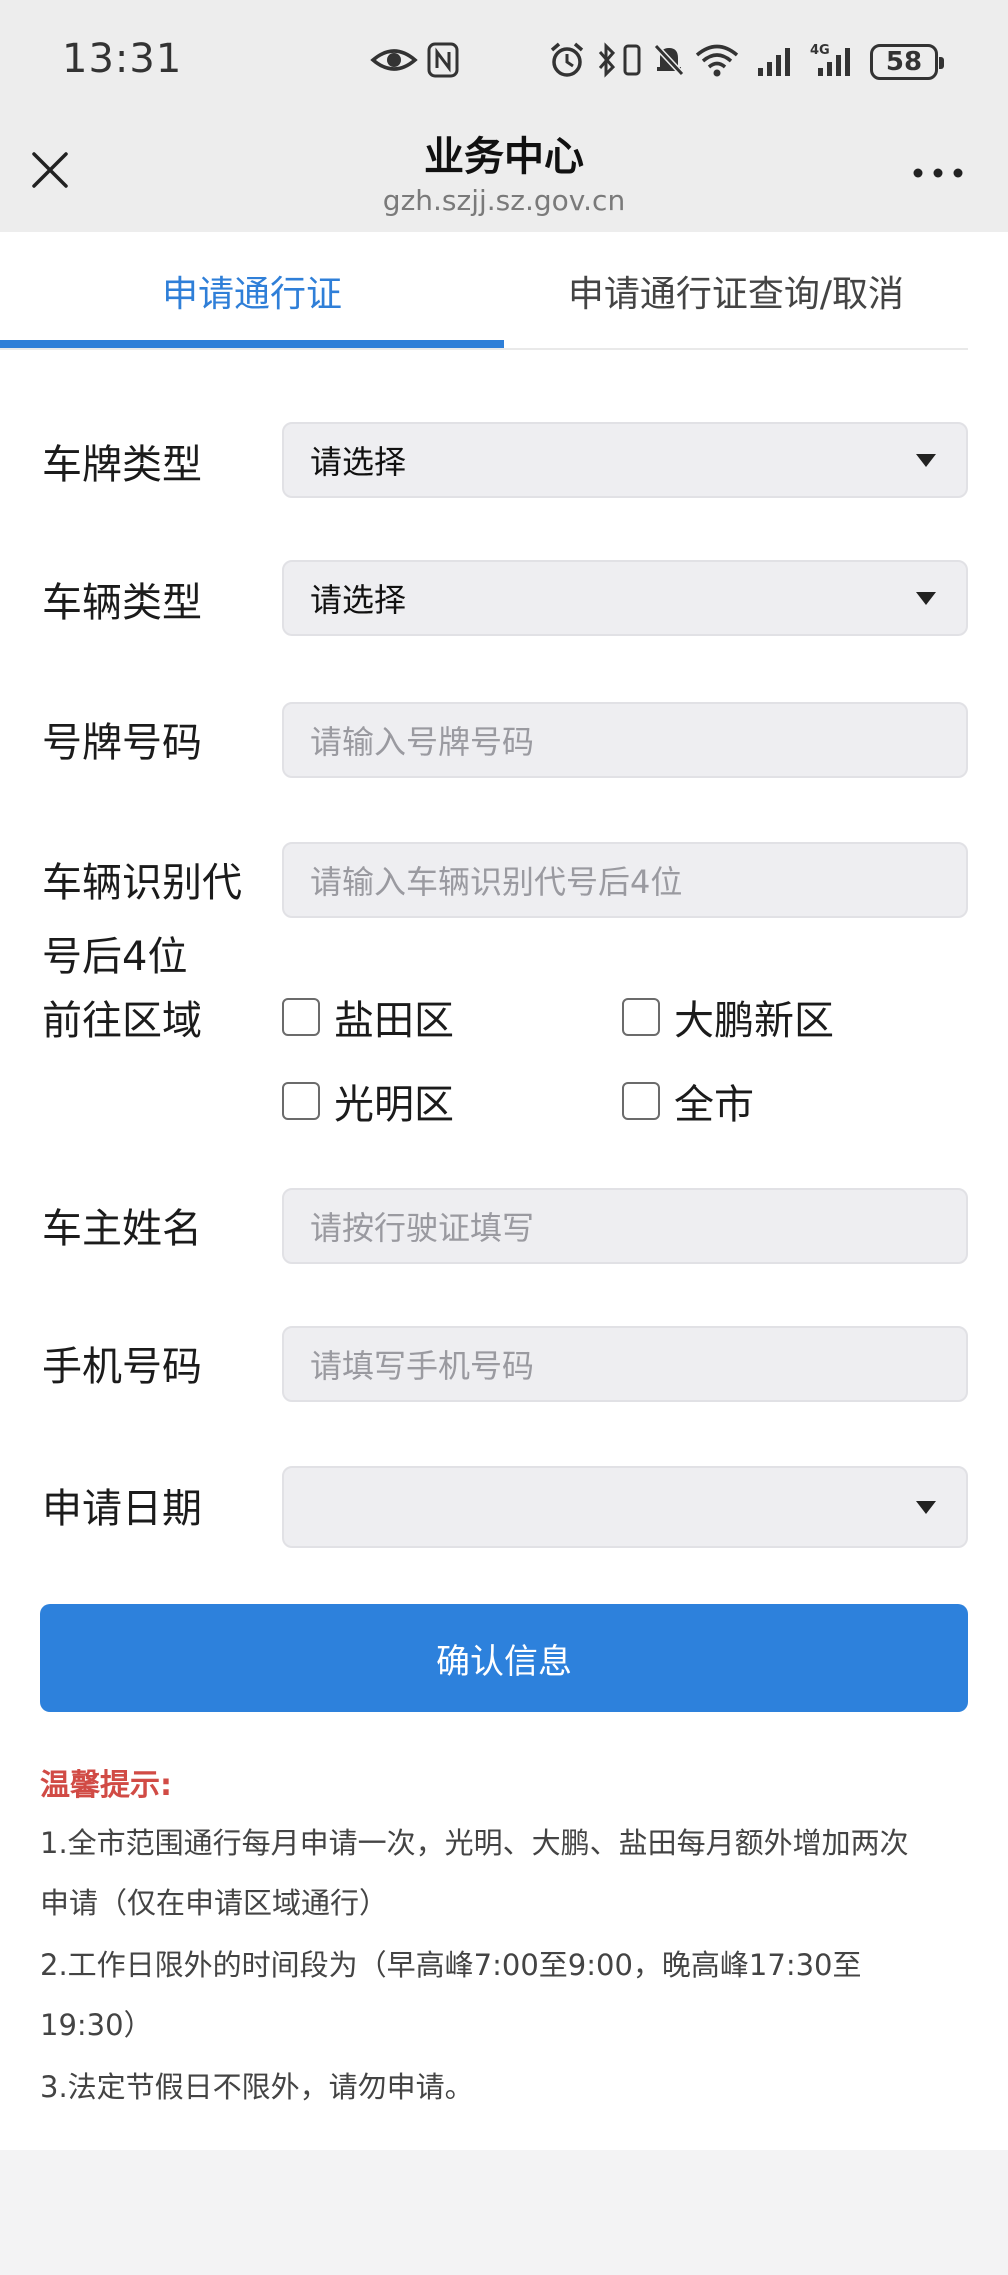 This screenshot has height=2275, width=1008. I want to click on tips-line: 3.法定节假日不限外，请勿申请。, so click(257, 2087).